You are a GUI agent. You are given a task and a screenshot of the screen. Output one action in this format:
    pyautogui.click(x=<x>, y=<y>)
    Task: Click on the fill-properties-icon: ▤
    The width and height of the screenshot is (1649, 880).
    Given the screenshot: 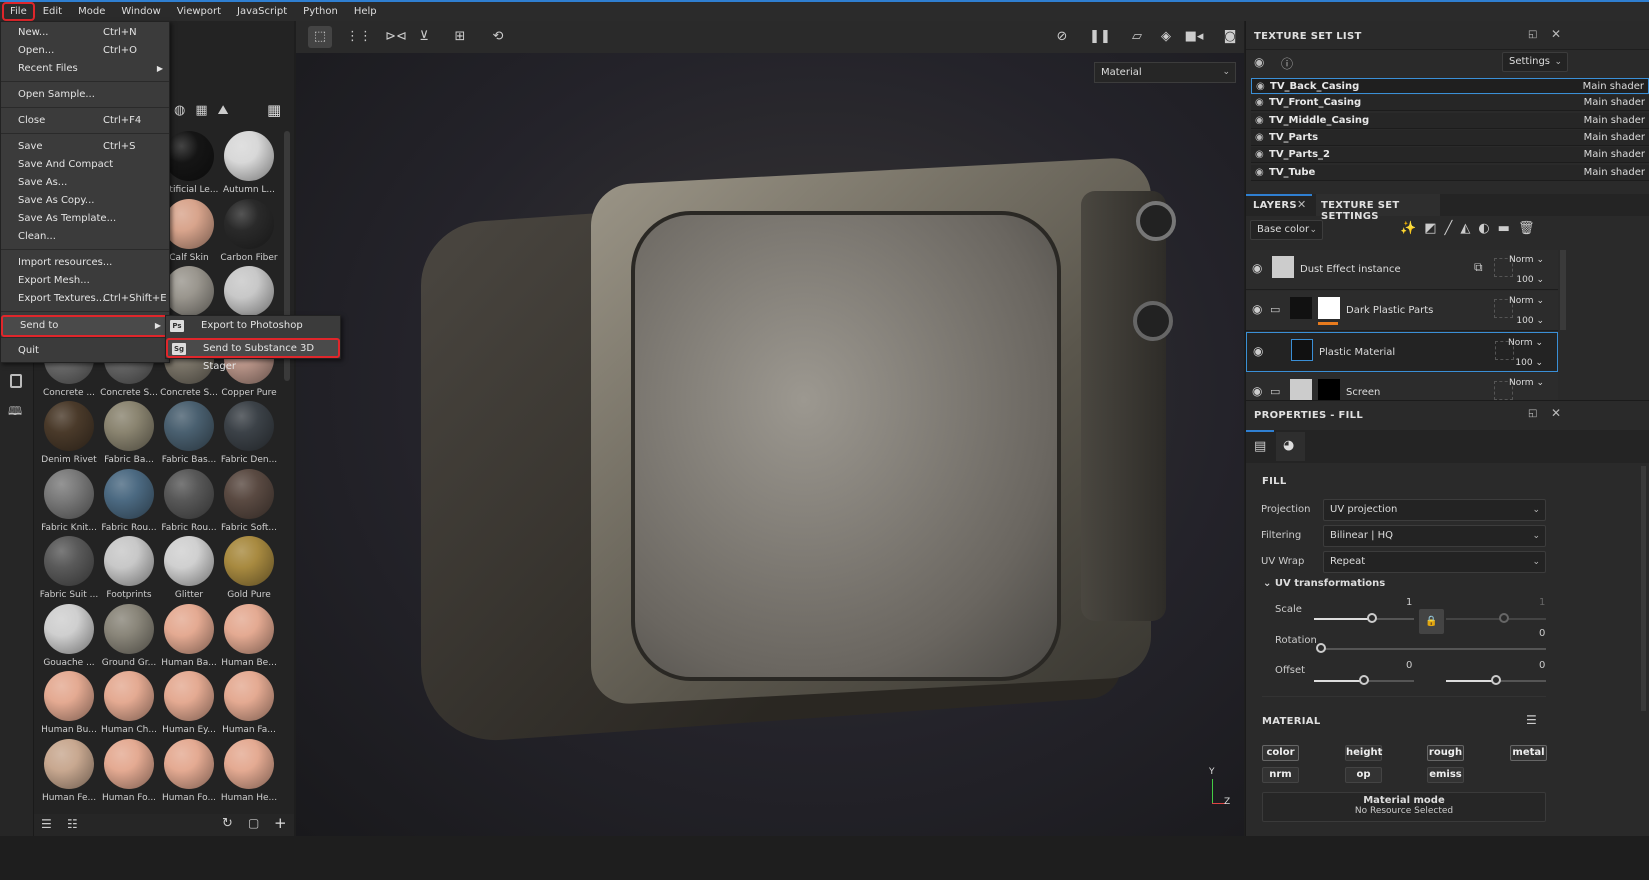 What is the action you would take?
    pyautogui.click(x=1260, y=446)
    